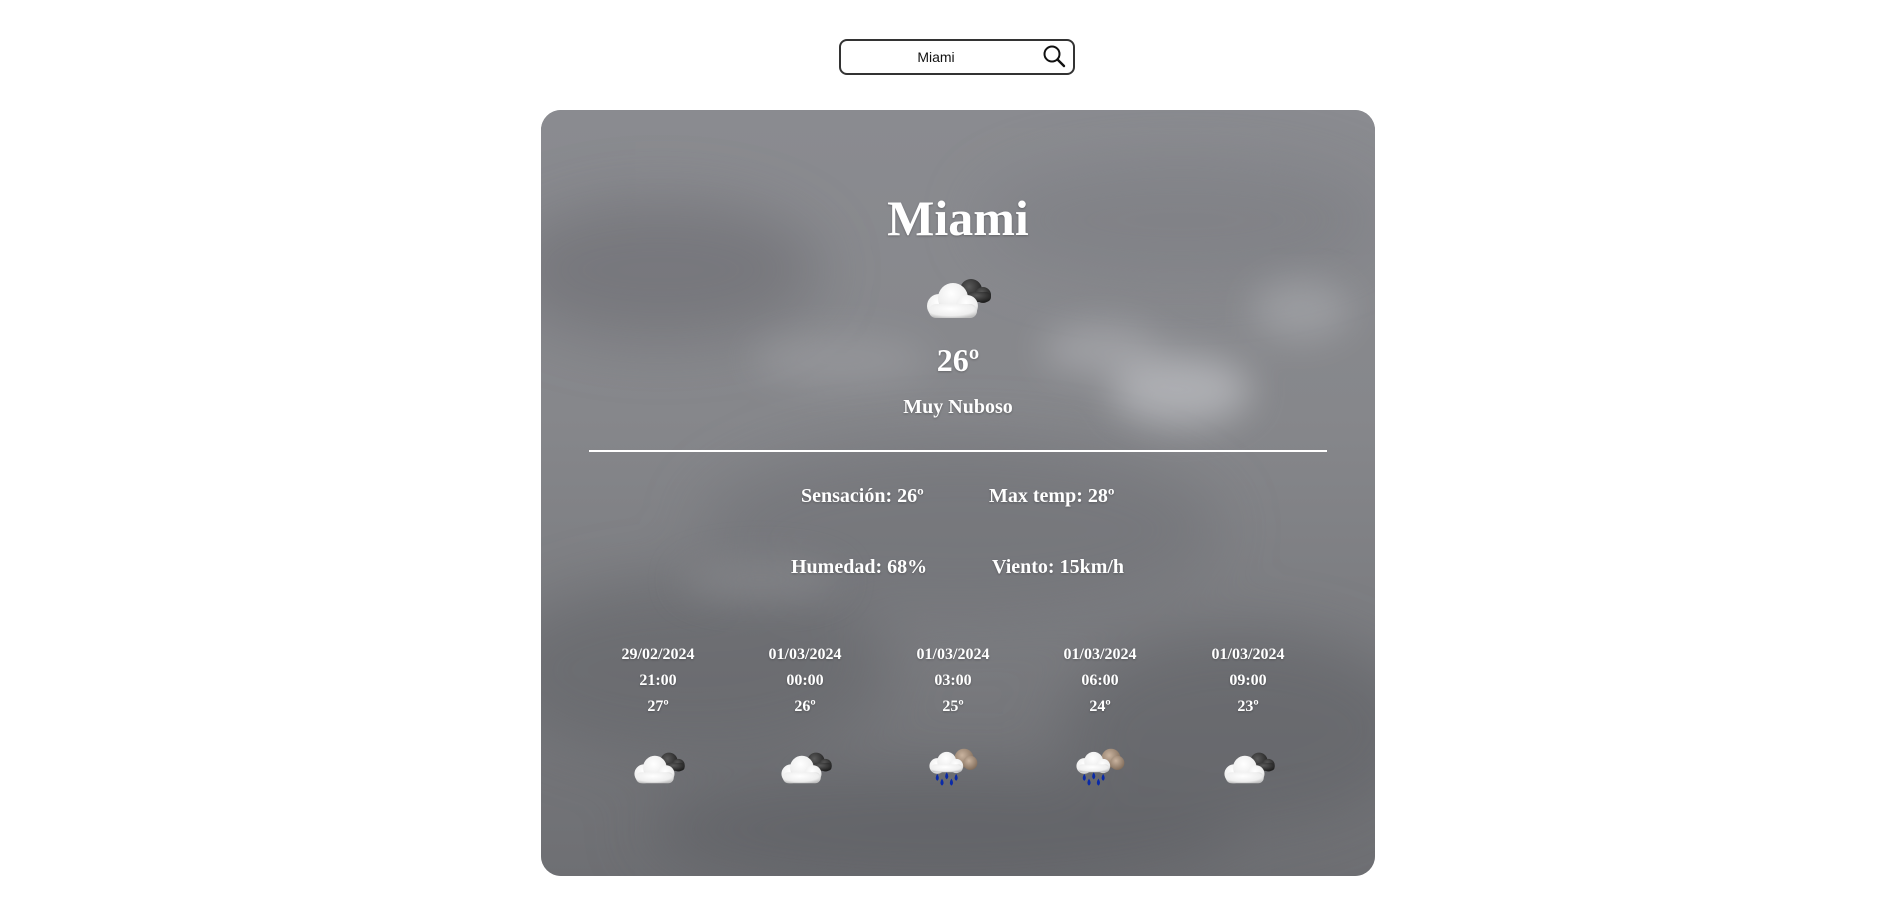 The width and height of the screenshot is (1885, 914). I want to click on weather-description: Muy Nuboso, so click(958, 407).